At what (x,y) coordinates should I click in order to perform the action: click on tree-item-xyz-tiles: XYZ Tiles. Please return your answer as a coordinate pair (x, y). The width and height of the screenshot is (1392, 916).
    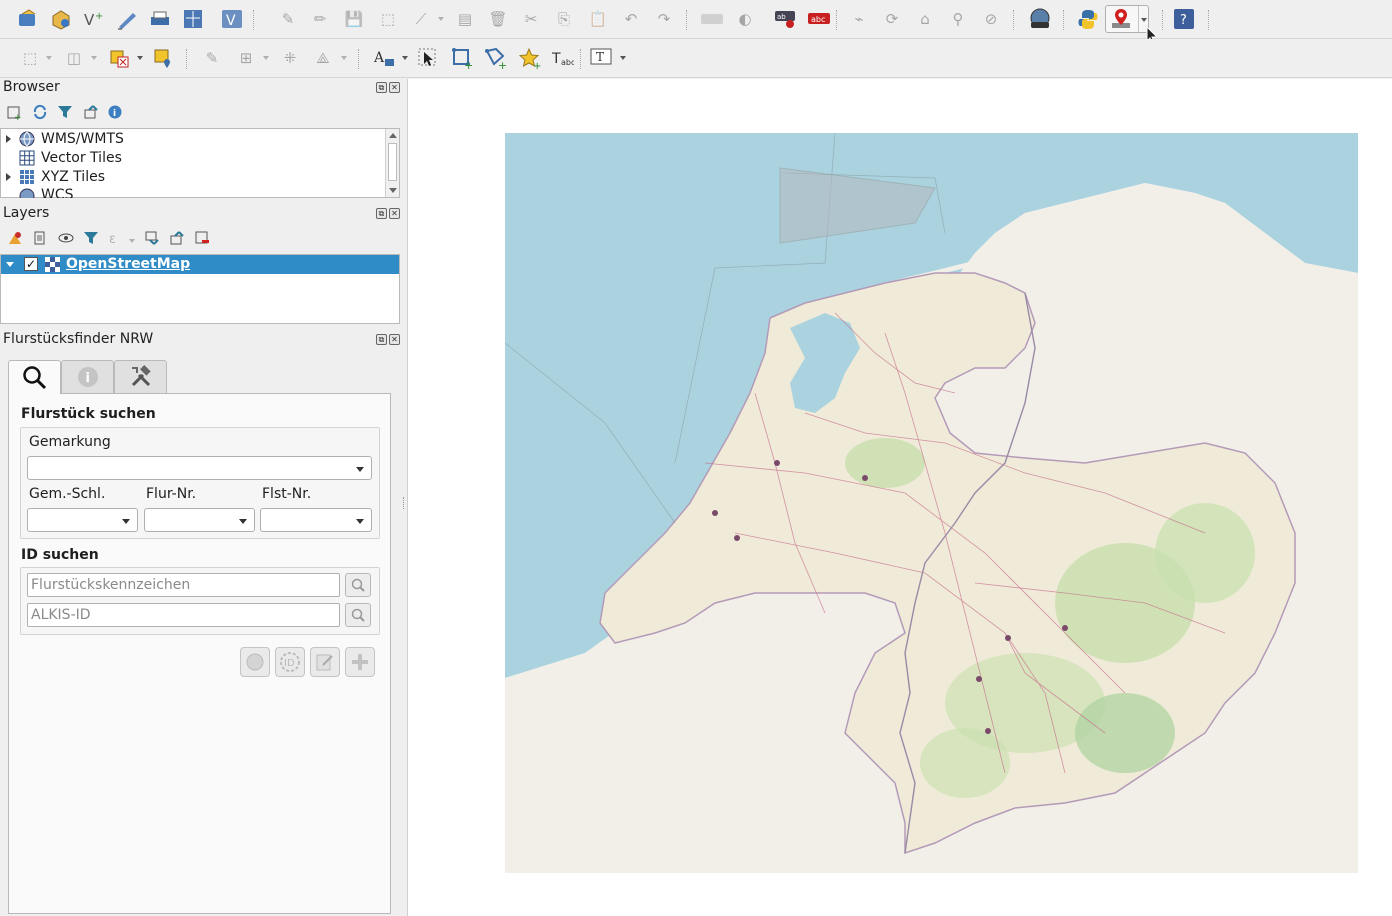
    Looking at the image, I should click on (193, 176).